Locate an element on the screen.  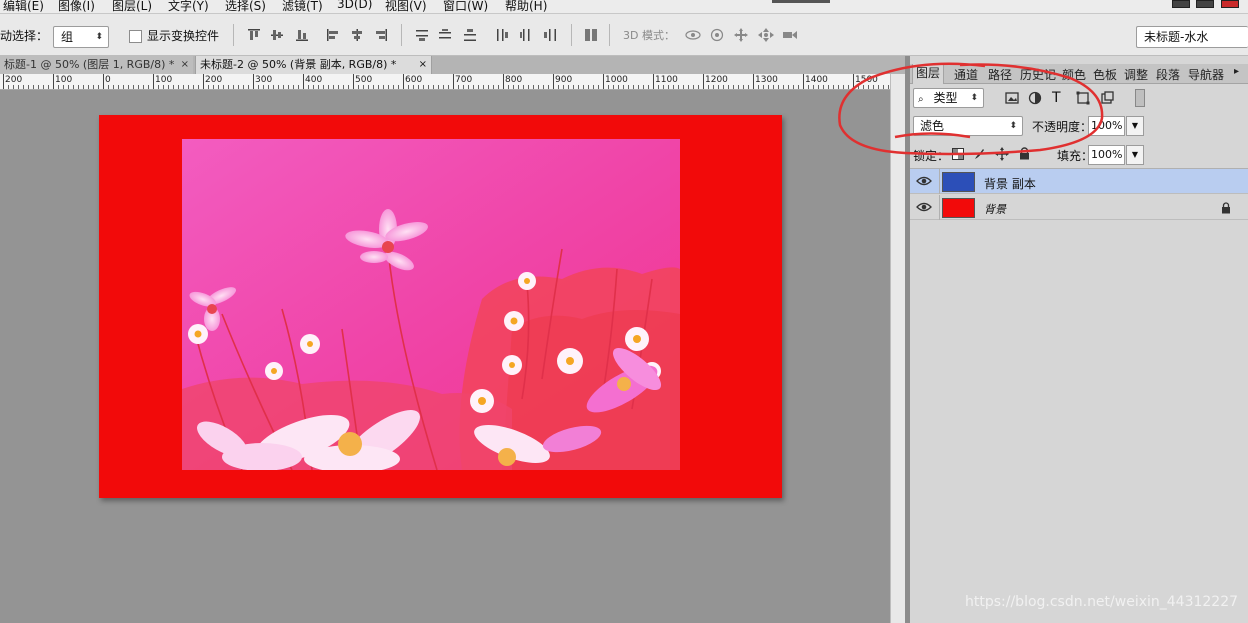
lock-transparent-icon is located at coordinates (959, 155).